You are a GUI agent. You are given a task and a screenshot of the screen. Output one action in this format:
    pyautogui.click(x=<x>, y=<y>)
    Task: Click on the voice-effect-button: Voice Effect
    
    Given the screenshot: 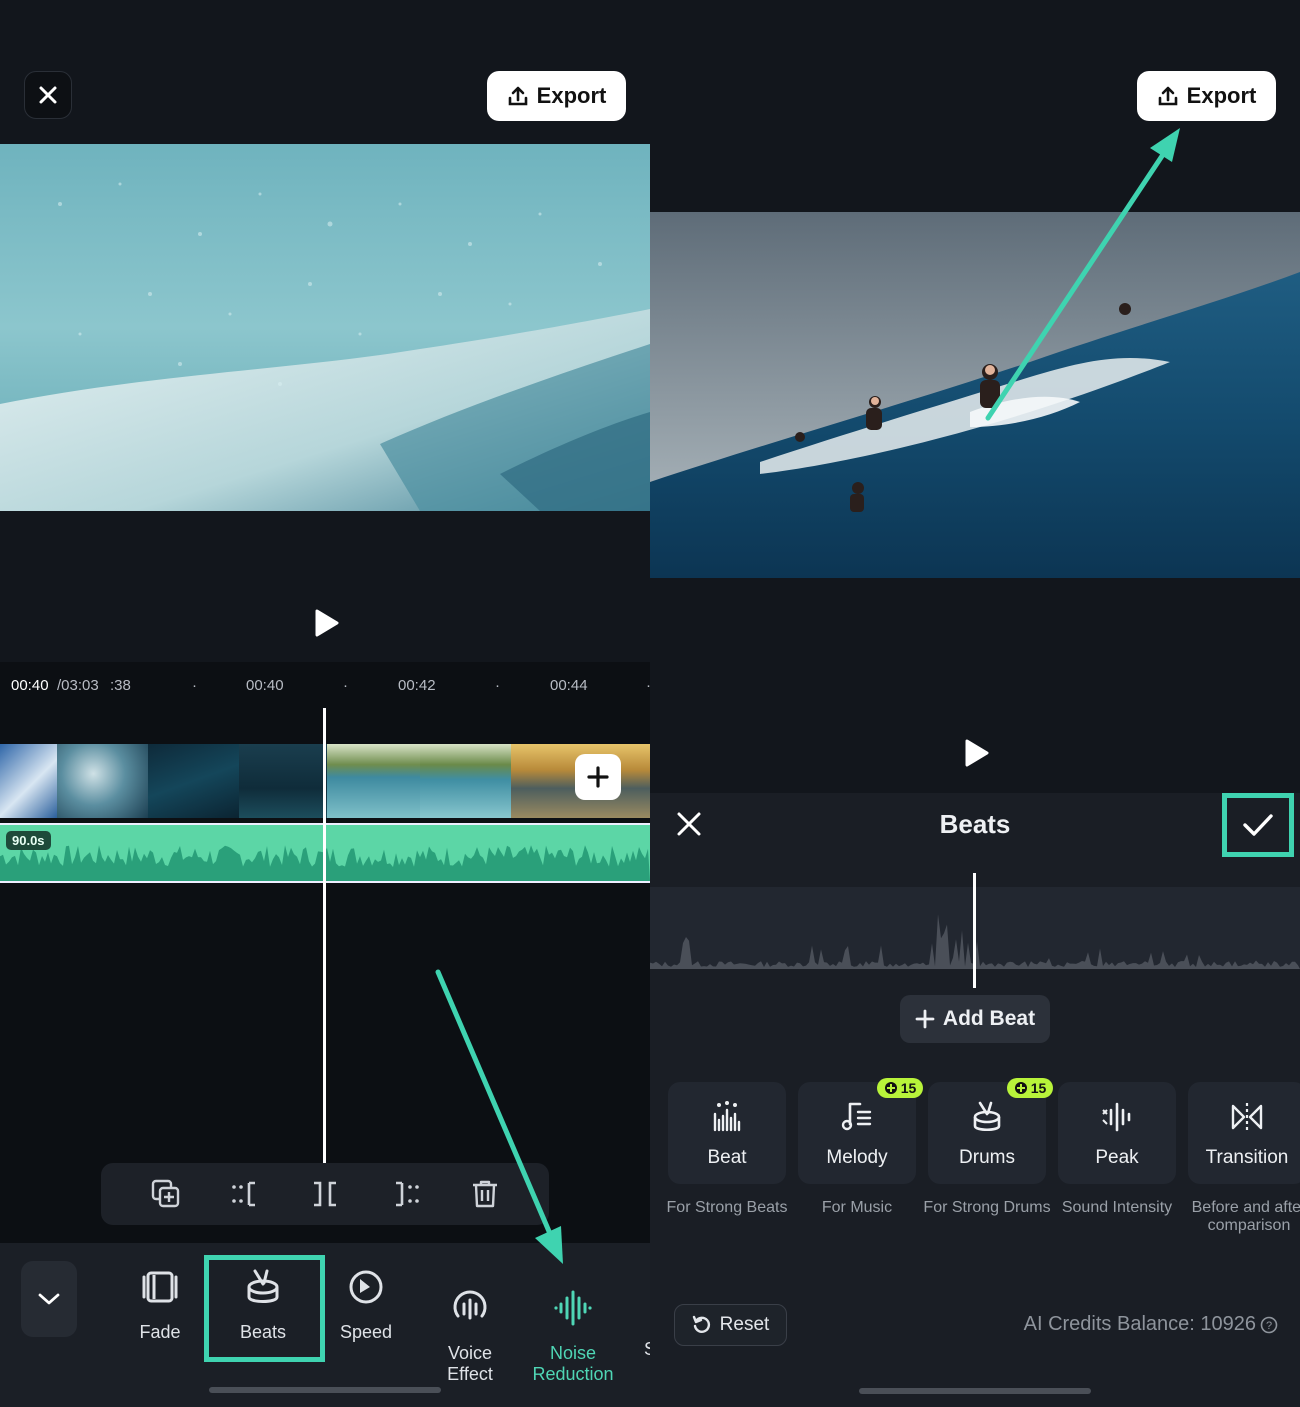 What is the action you would take?
    pyautogui.click(x=470, y=1336)
    